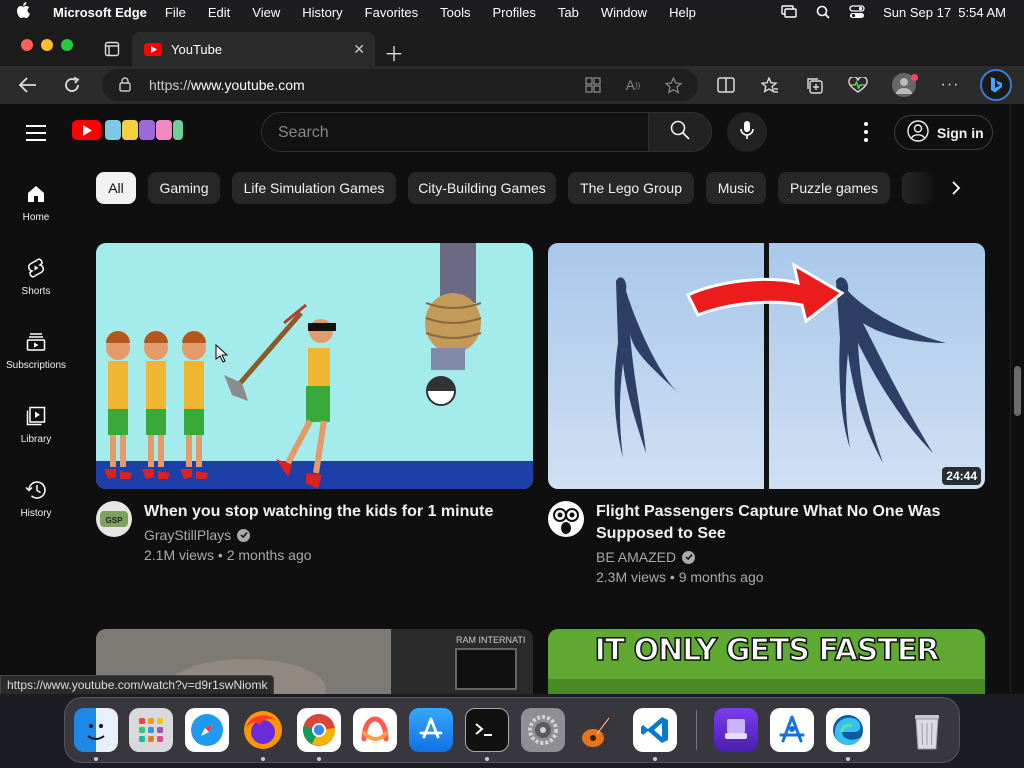  I want to click on settings-kebab-icon, so click(866, 132).